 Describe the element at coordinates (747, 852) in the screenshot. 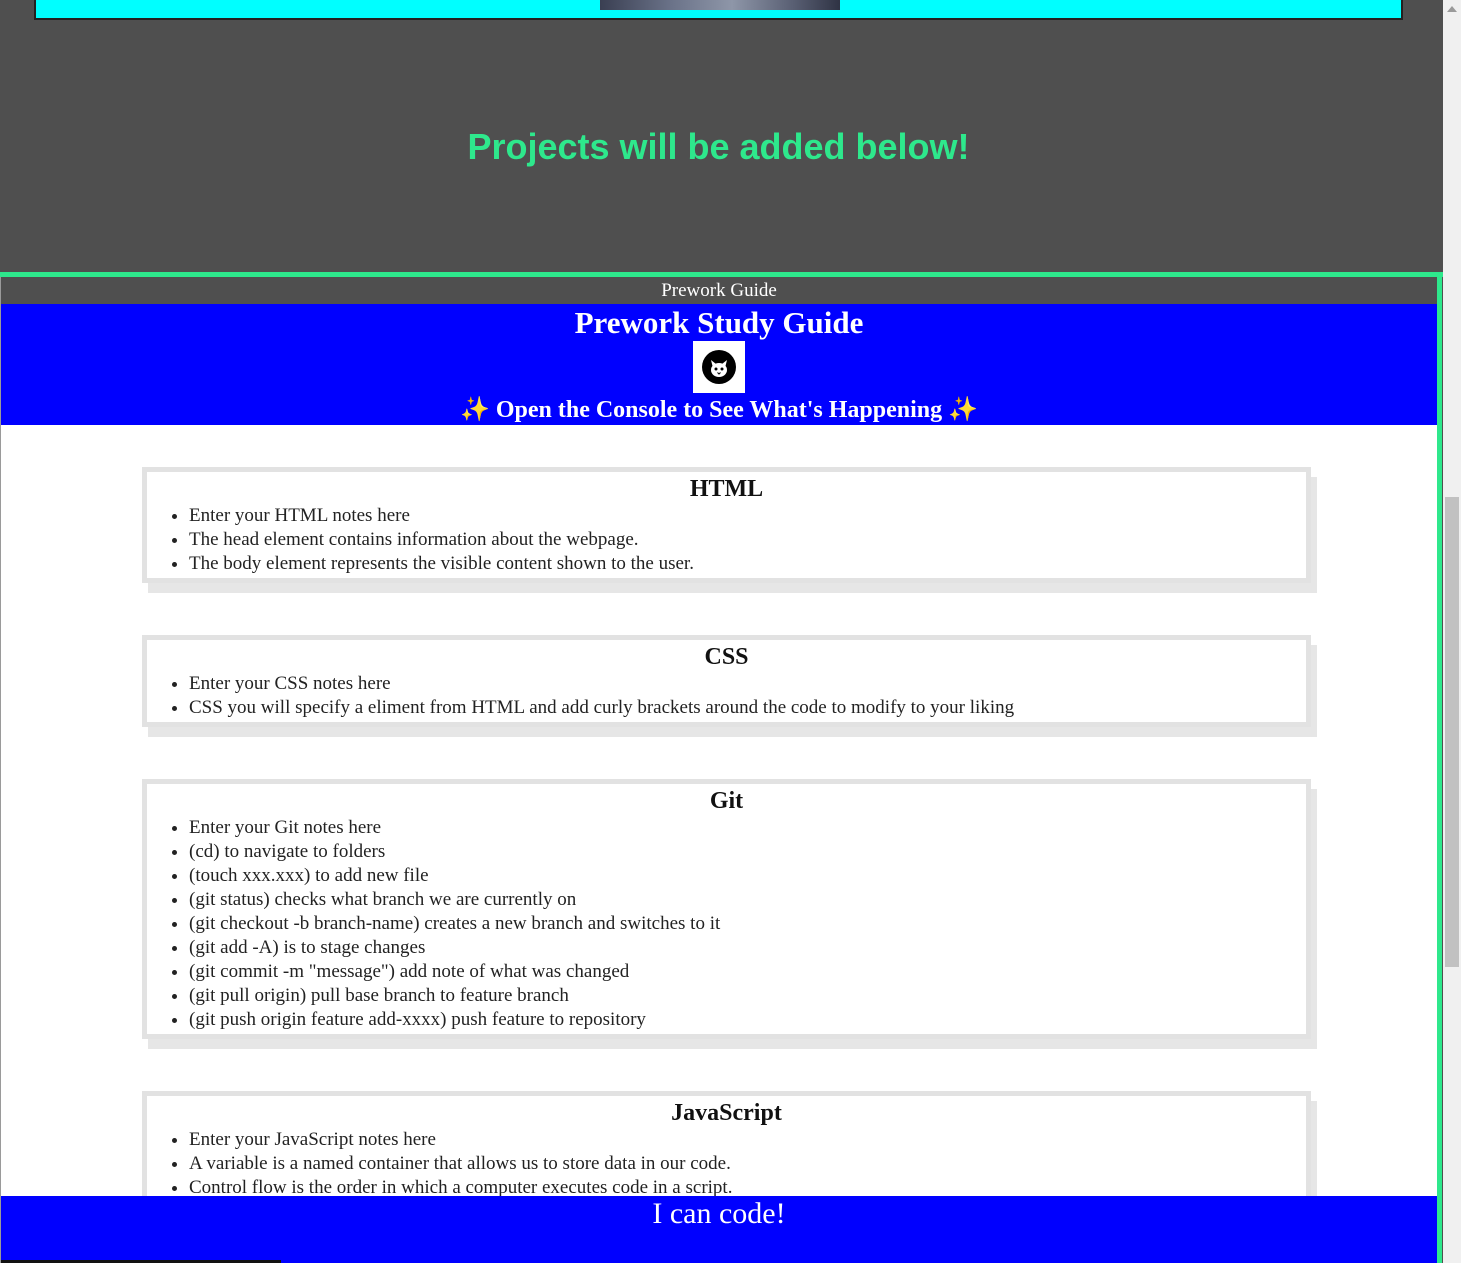

I see `list-item: (cd) to navigate to folders` at that location.